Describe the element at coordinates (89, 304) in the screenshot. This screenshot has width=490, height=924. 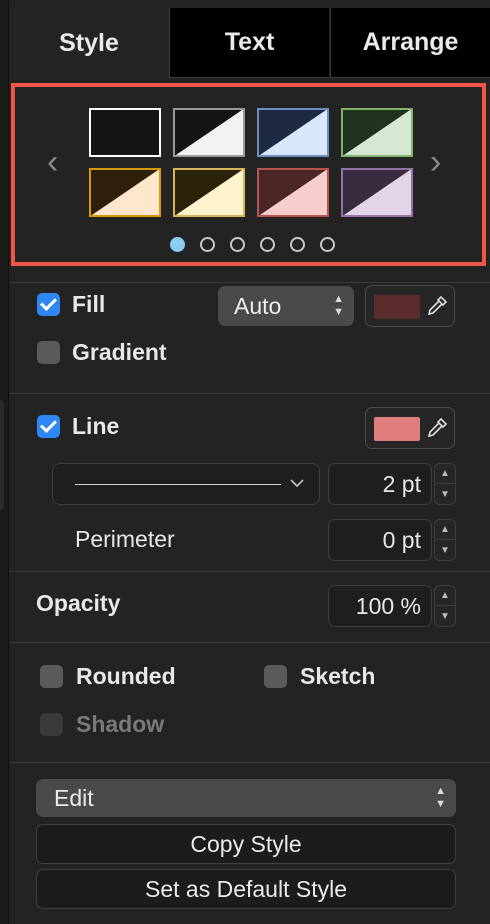
I see `fill-label: Fill` at that location.